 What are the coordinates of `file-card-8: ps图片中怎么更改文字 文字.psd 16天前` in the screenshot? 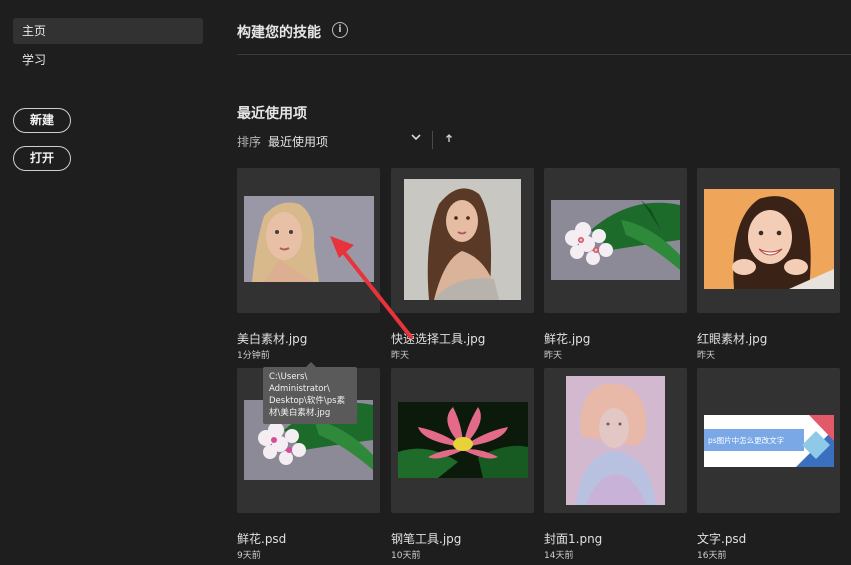 It's located at (768, 464).